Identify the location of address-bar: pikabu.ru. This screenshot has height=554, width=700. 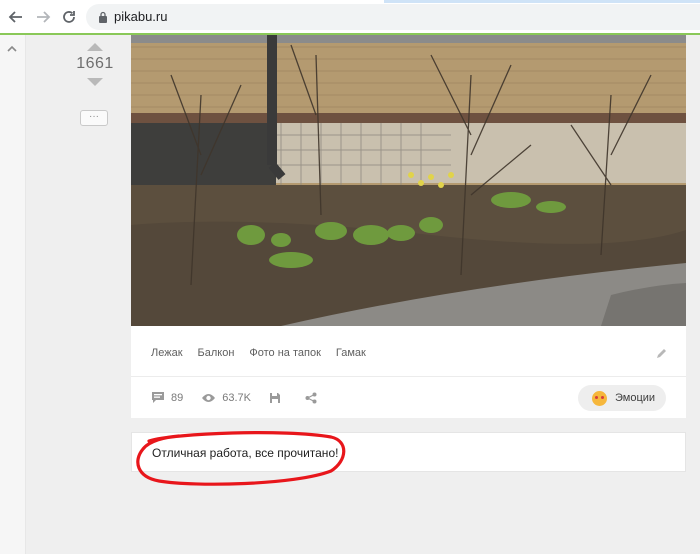
(393, 17).